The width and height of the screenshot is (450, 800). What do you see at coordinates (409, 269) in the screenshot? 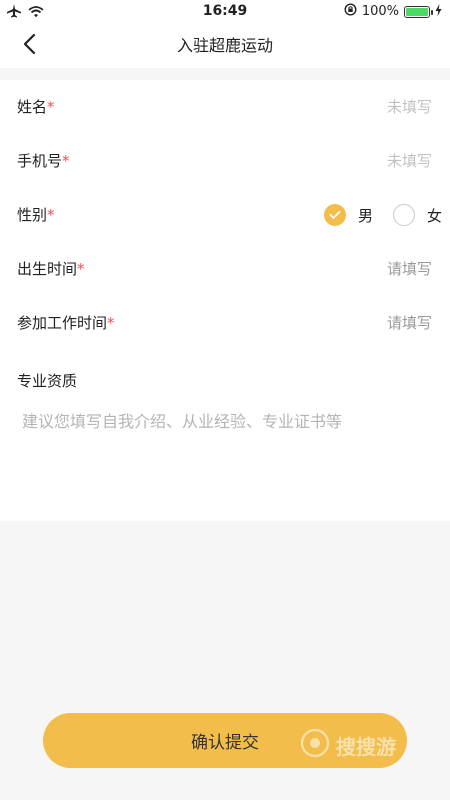
I see `birth-field: 请填写` at bounding box center [409, 269].